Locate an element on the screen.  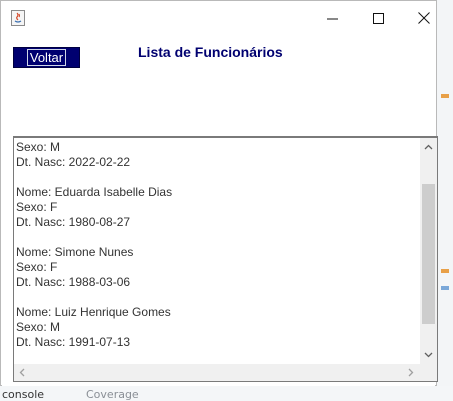
close-button is located at coordinates (424, 18).